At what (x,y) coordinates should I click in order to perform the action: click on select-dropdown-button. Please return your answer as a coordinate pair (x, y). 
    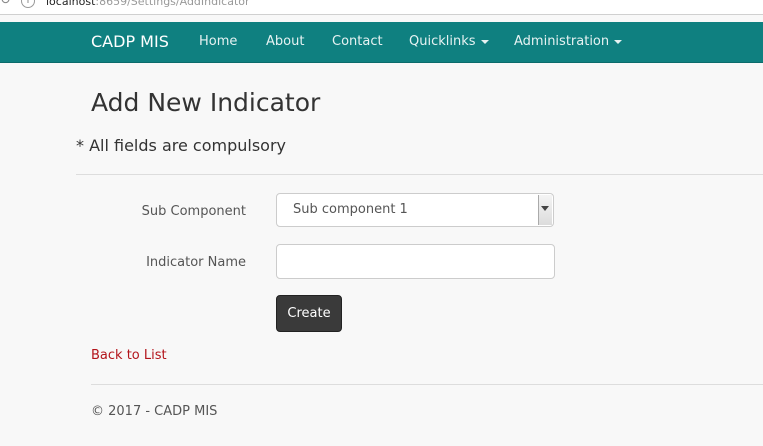
    Looking at the image, I should click on (545, 210).